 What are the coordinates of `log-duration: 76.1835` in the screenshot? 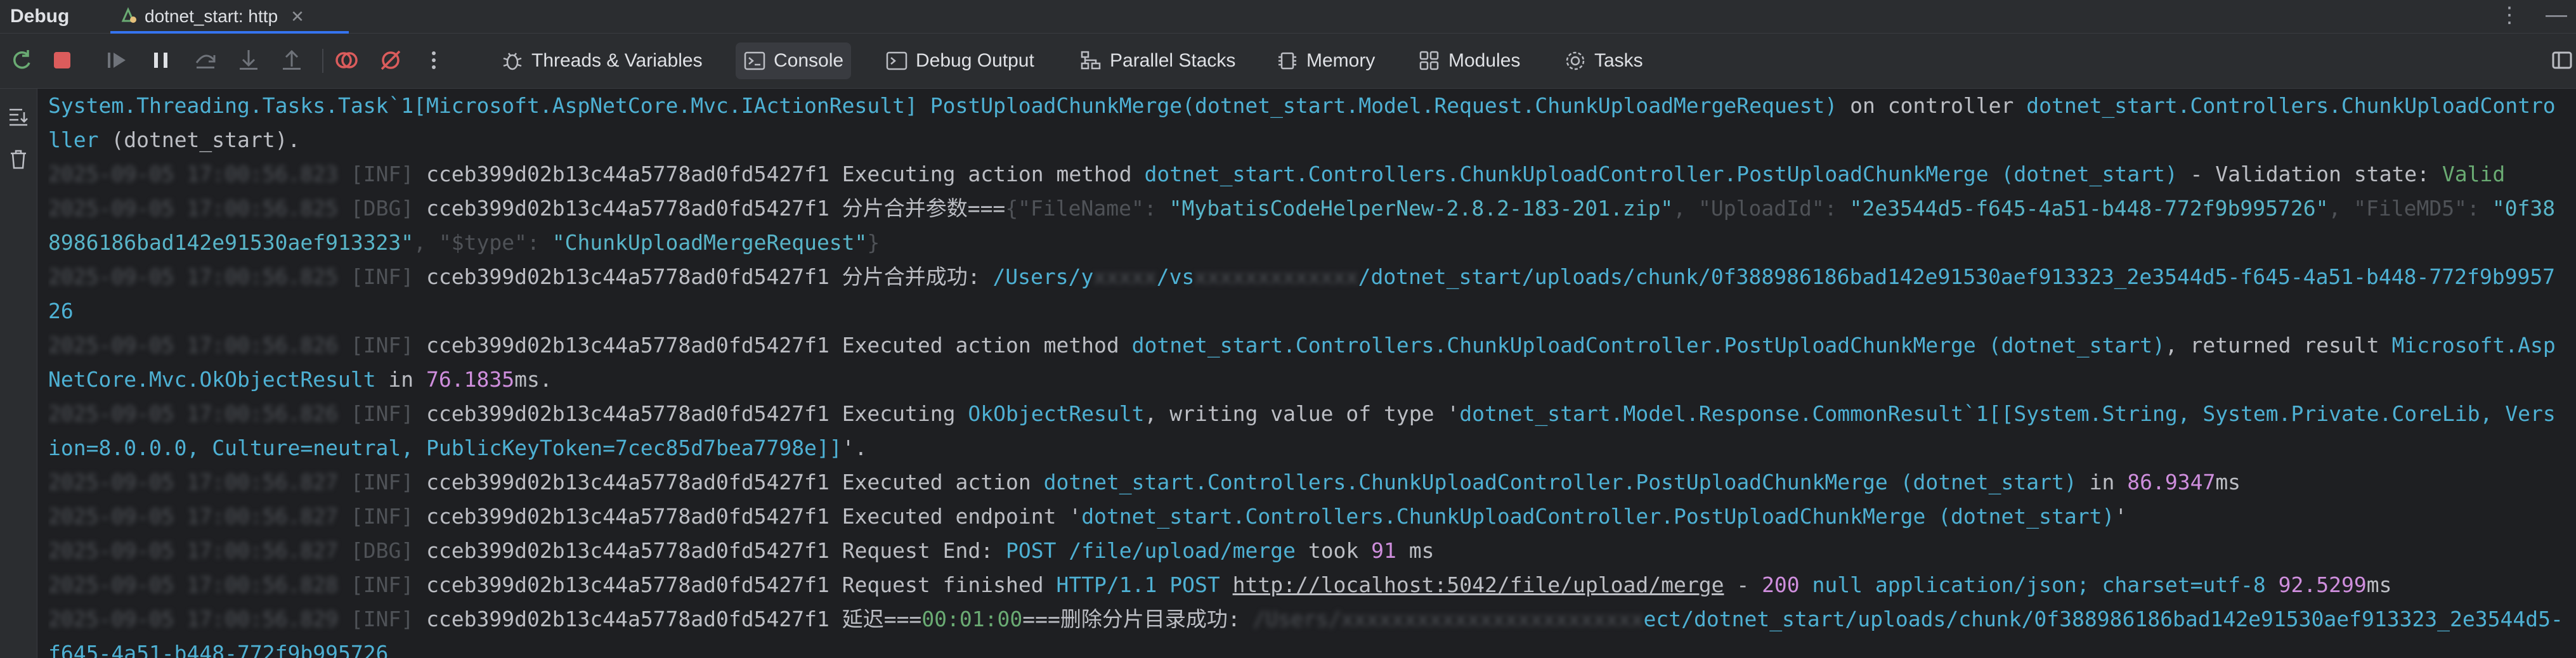 It's located at (471, 379).